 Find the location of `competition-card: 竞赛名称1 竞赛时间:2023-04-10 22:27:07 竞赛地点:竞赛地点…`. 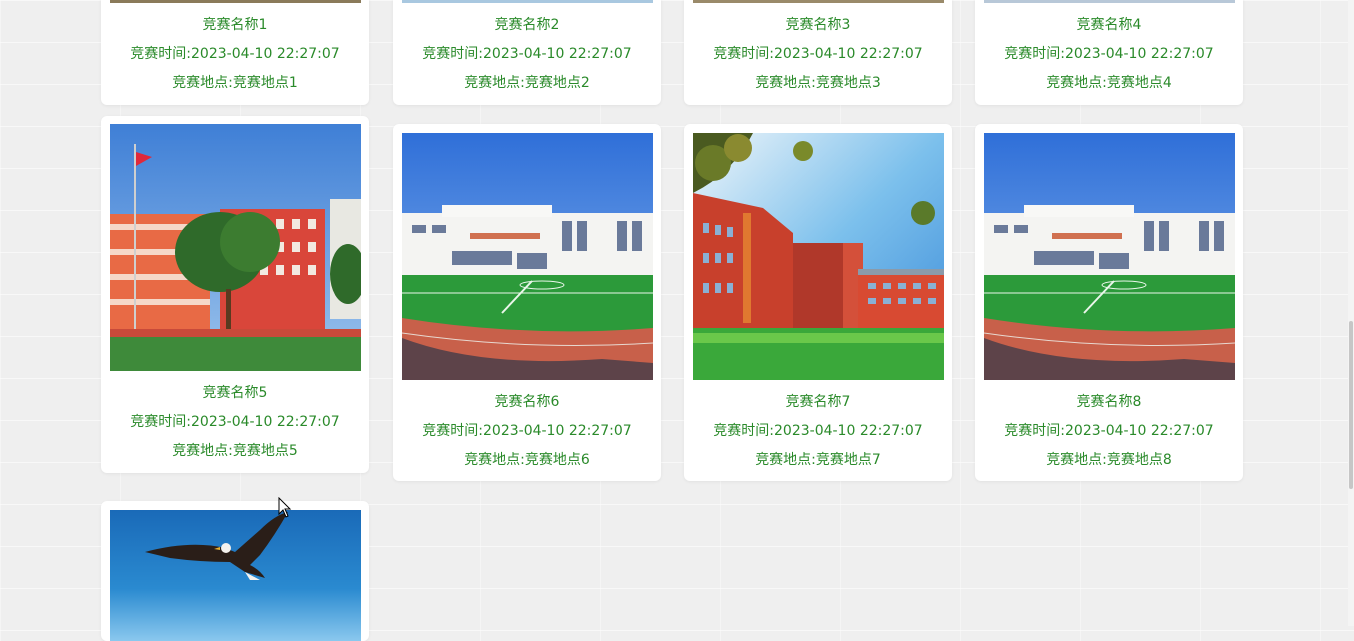

competition-card: 竞赛名称1 竞赛时间:2023-04-10 22:27:07 竞赛地点:竞赛地点… is located at coordinates (235, 52).